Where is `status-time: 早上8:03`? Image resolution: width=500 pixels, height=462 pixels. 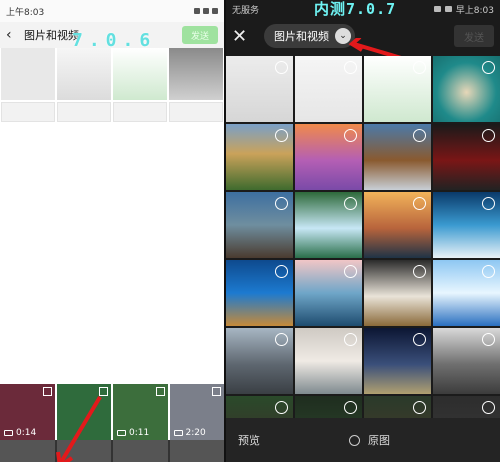
status-time: 早上8:03 is located at coordinates (474, 10).